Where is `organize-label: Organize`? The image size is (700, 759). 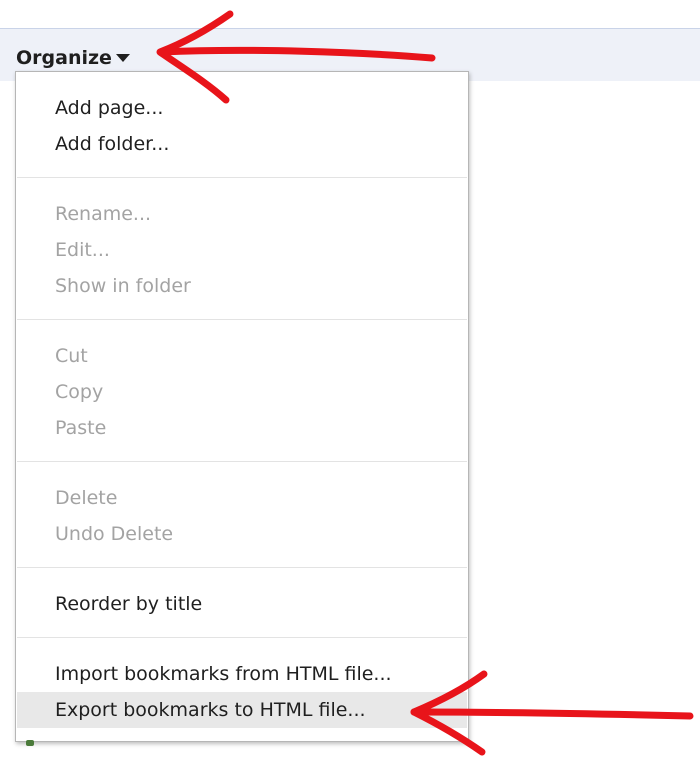
organize-label: Organize is located at coordinates (64, 58).